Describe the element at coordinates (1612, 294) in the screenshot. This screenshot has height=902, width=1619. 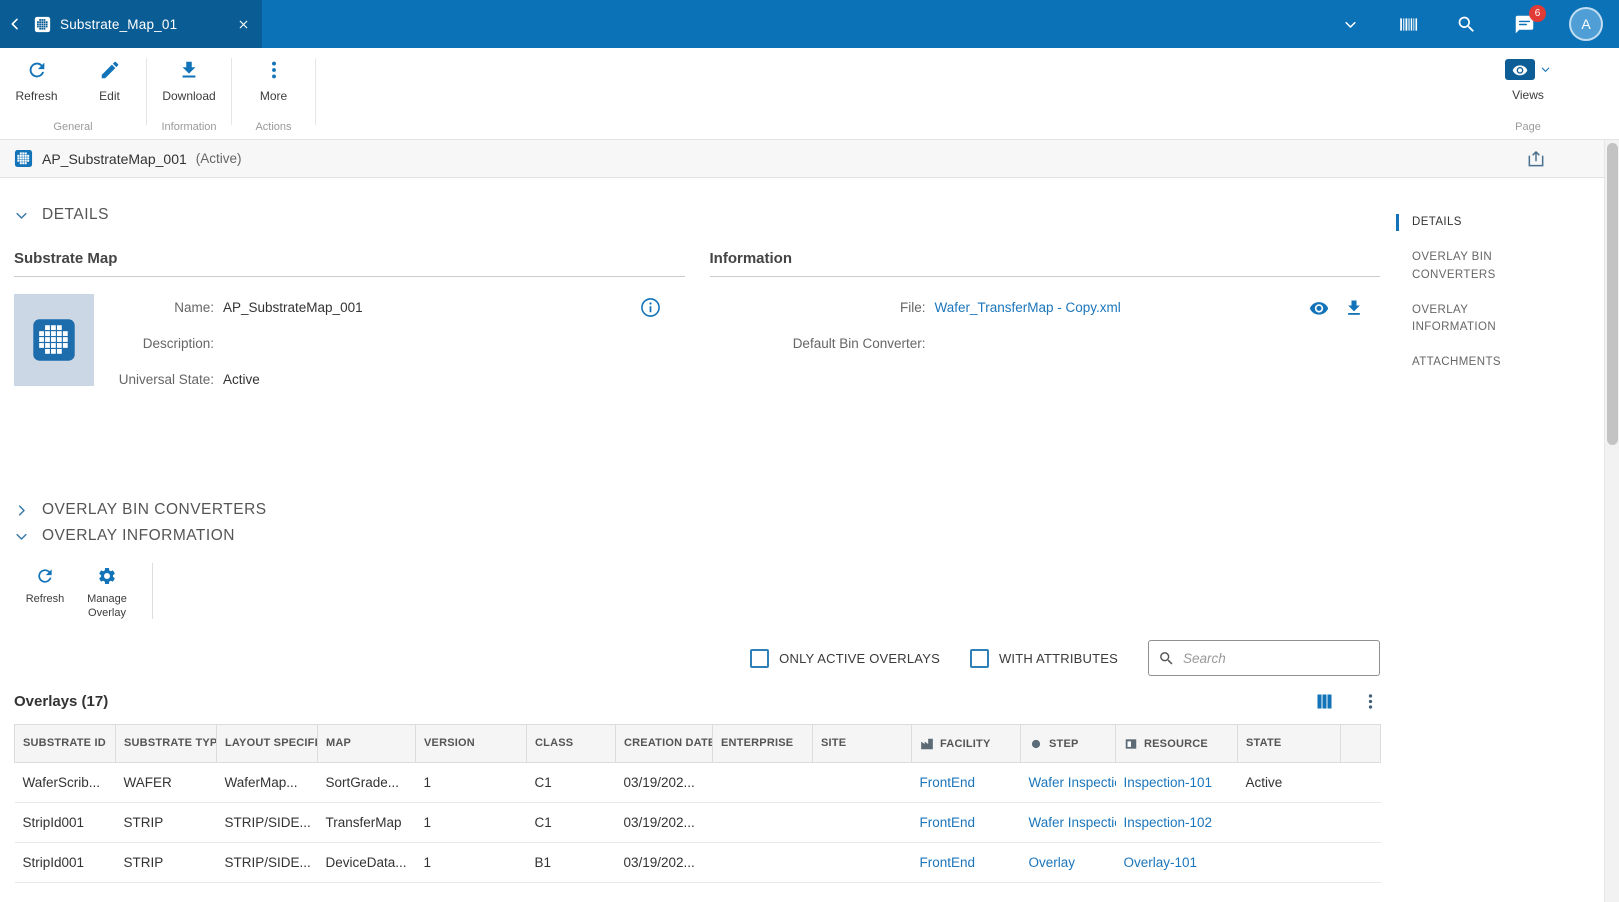
I see `scrollbar-thumb` at that location.